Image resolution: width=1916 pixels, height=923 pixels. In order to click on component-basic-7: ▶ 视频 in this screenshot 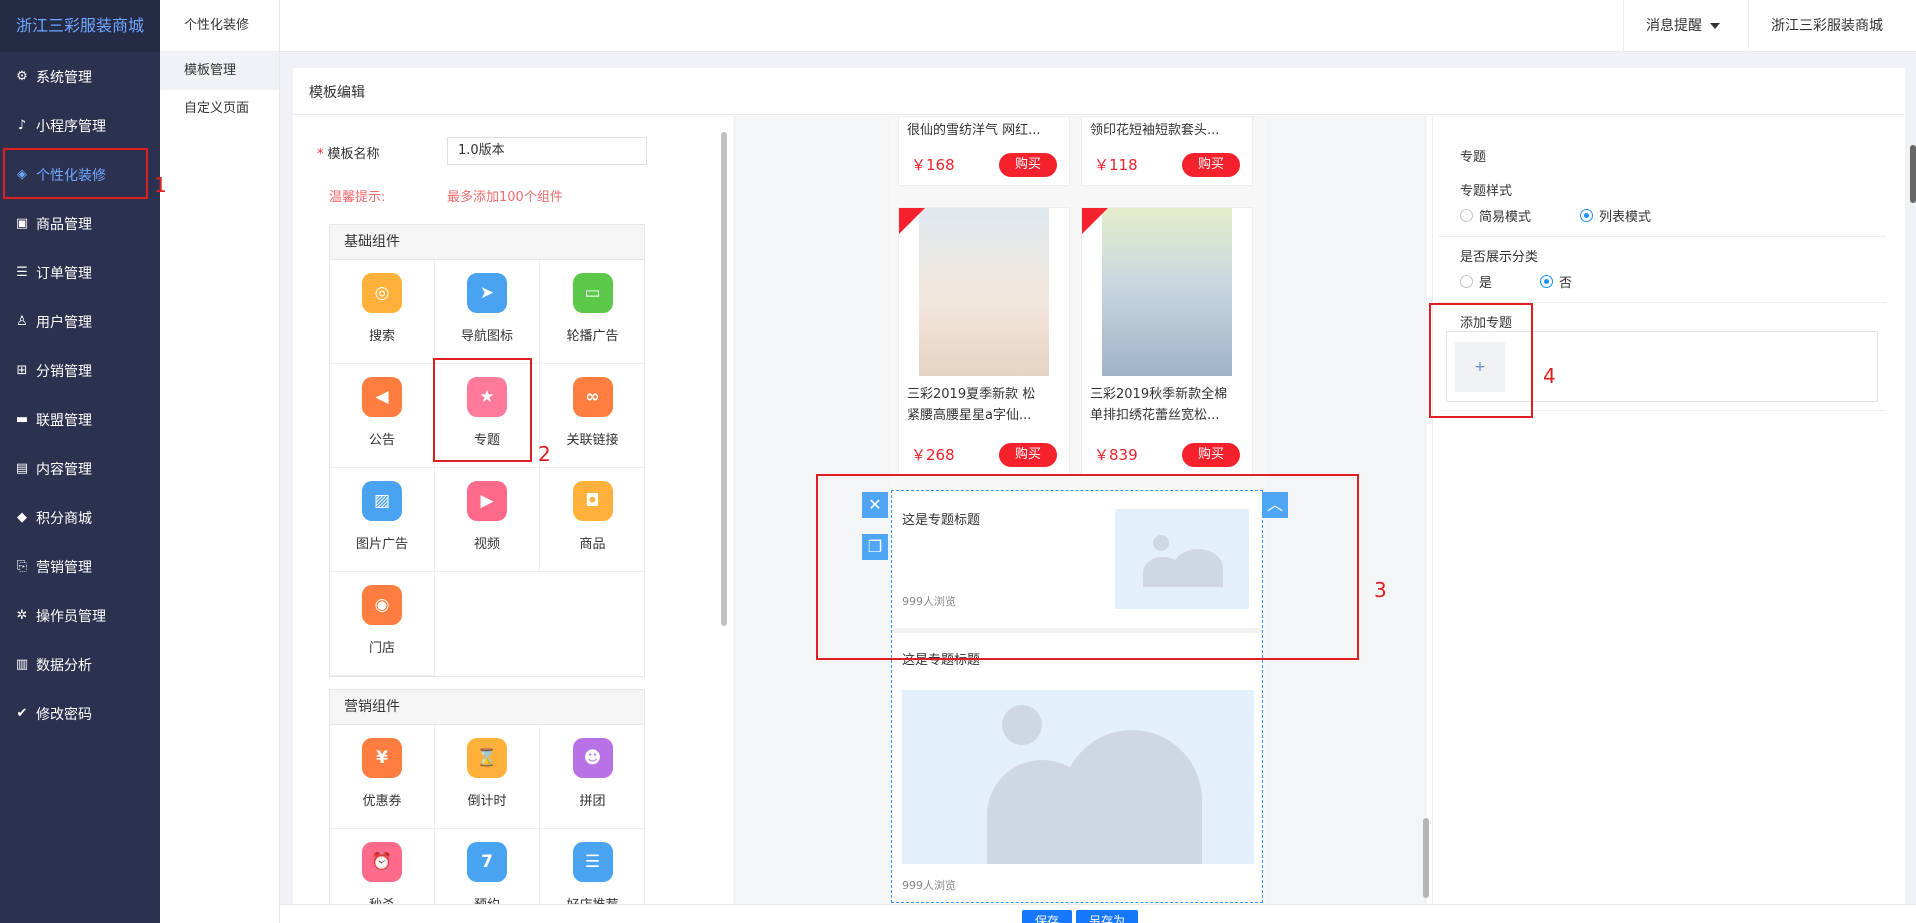, I will do `click(487, 520)`.